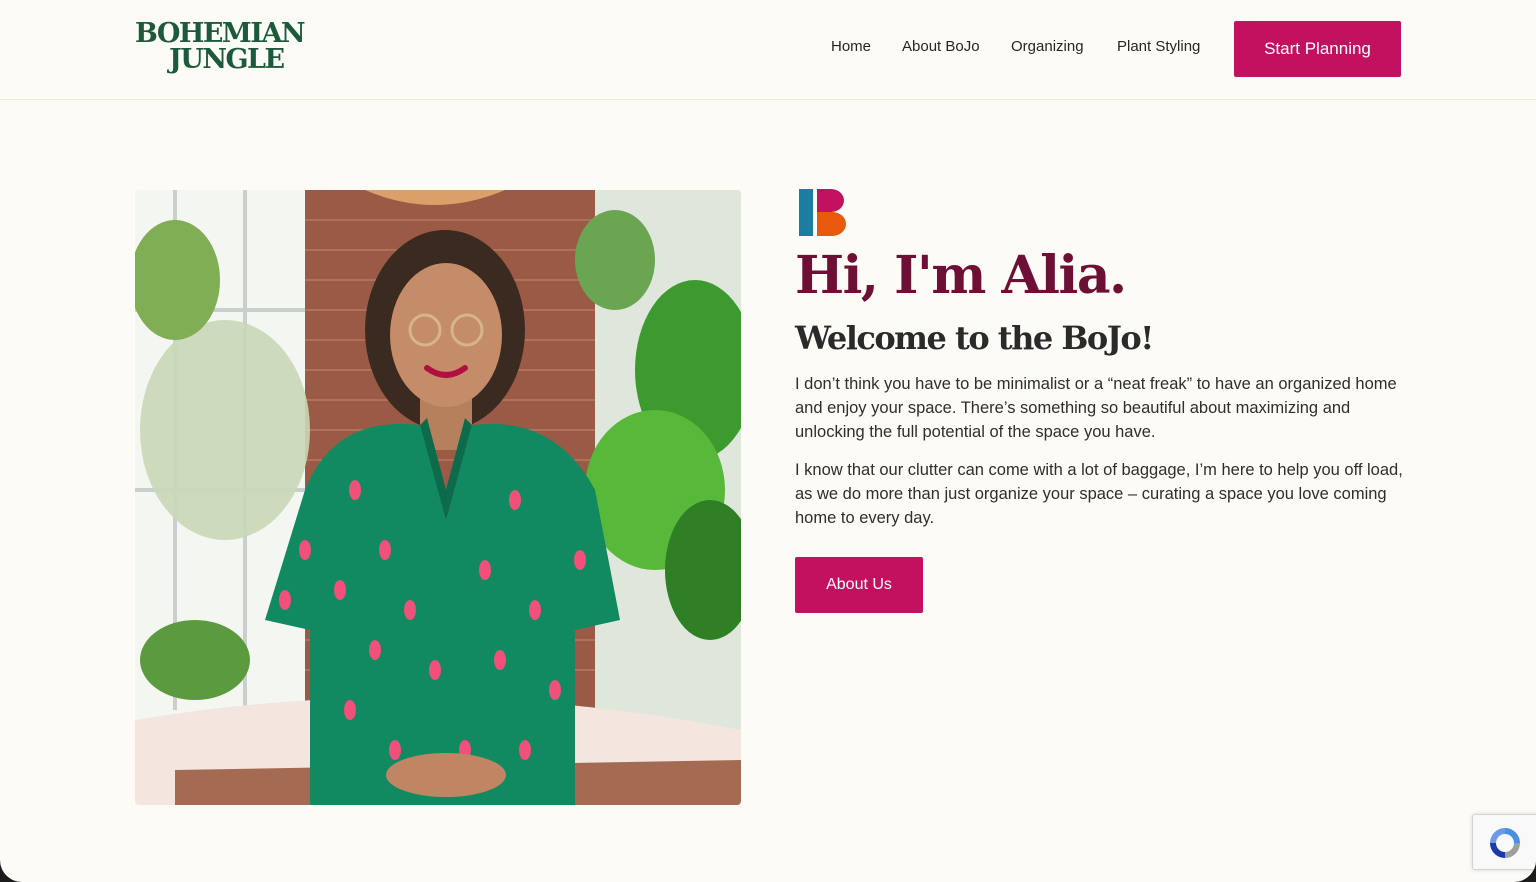 Image resolution: width=1536 pixels, height=882 pixels. I want to click on start-planning-button: Start Planning, so click(1317, 49).